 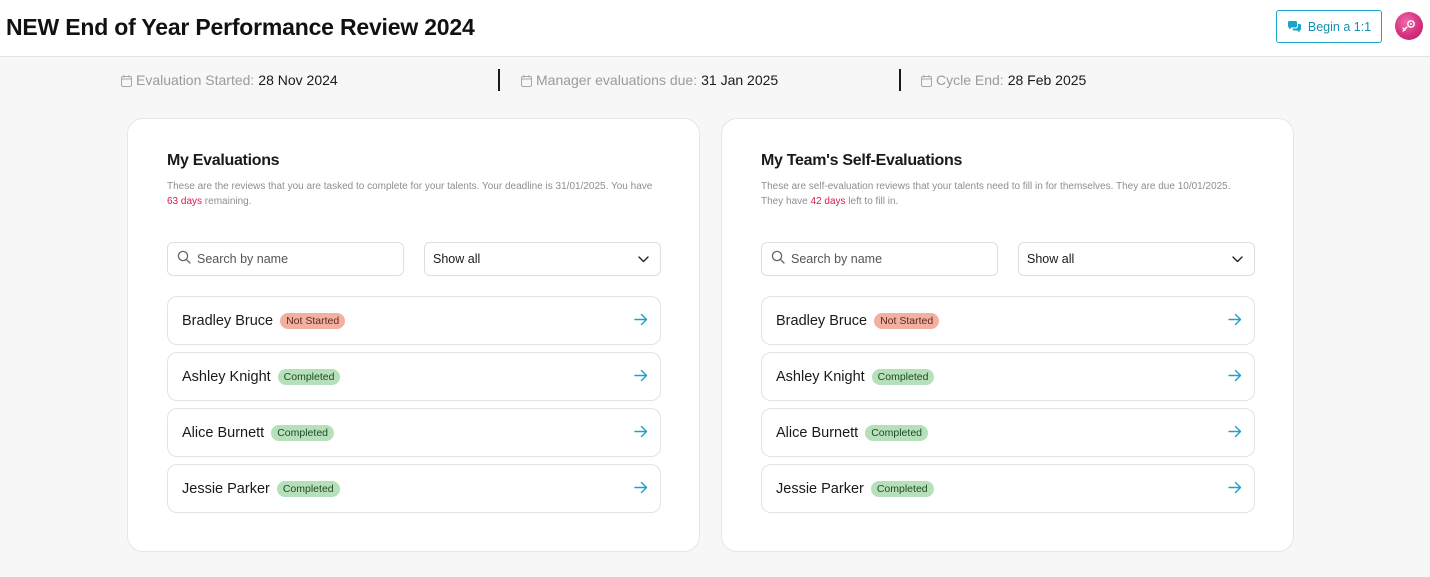 I want to click on panel-title: My Team's Self-Evaluations, so click(x=862, y=160).